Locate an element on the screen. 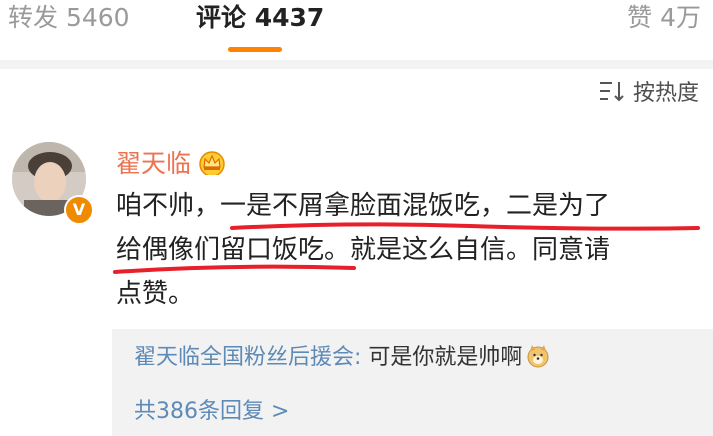  reply-count-link: 共386条回复 > is located at coordinates (211, 412).